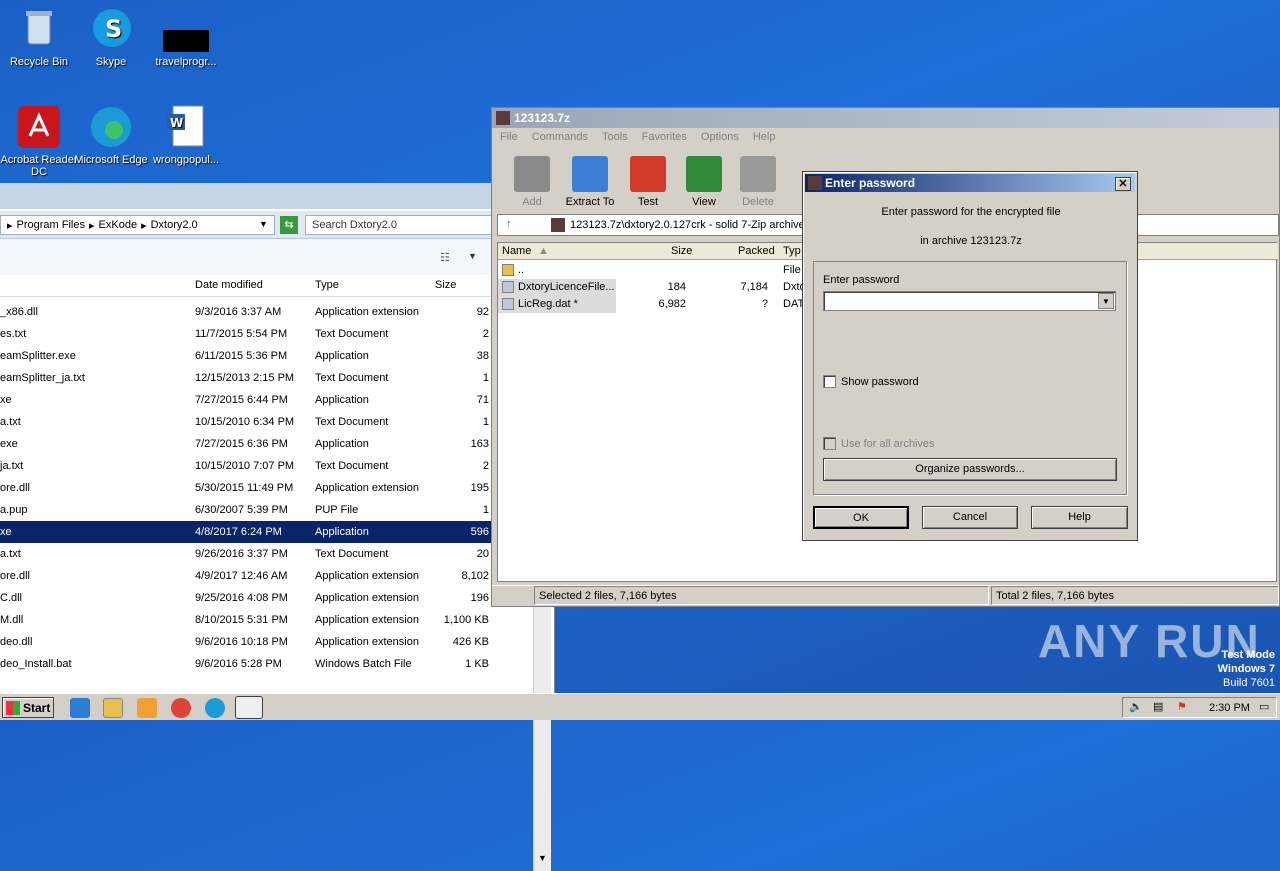  I want to click on table-row: a.txt 9/26/2016 3:37 PM Text Document 20, so click(270, 554).